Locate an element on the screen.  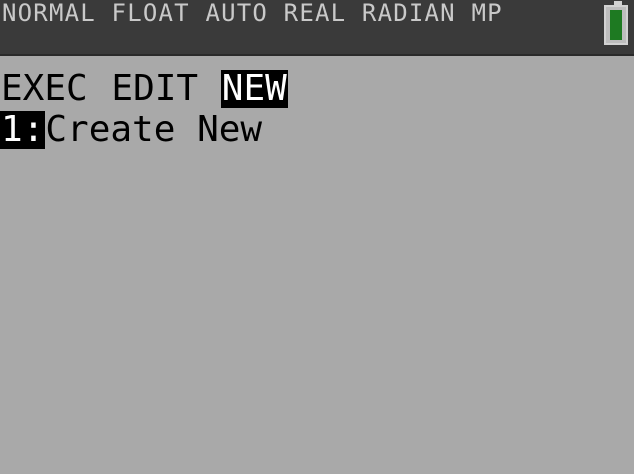
menu-item-number: 1: is located at coordinates (23, 129).